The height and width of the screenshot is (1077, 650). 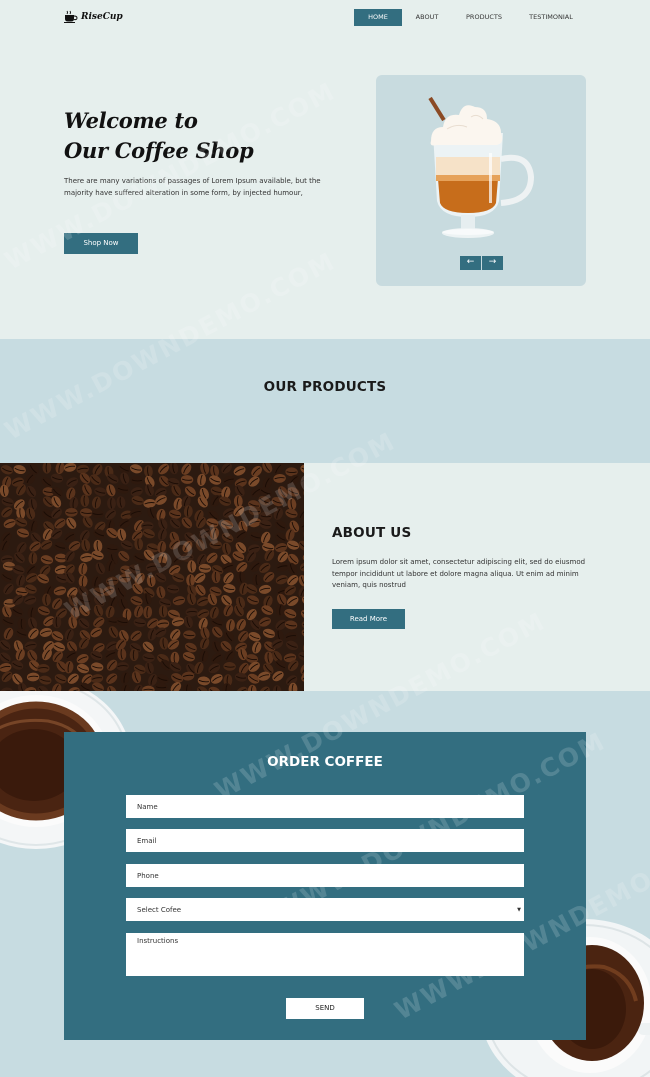 What do you see at coordinates (372, 533) in the screenshot?
I see `about-title: ABOUT US` at bounding box center [372, 533].